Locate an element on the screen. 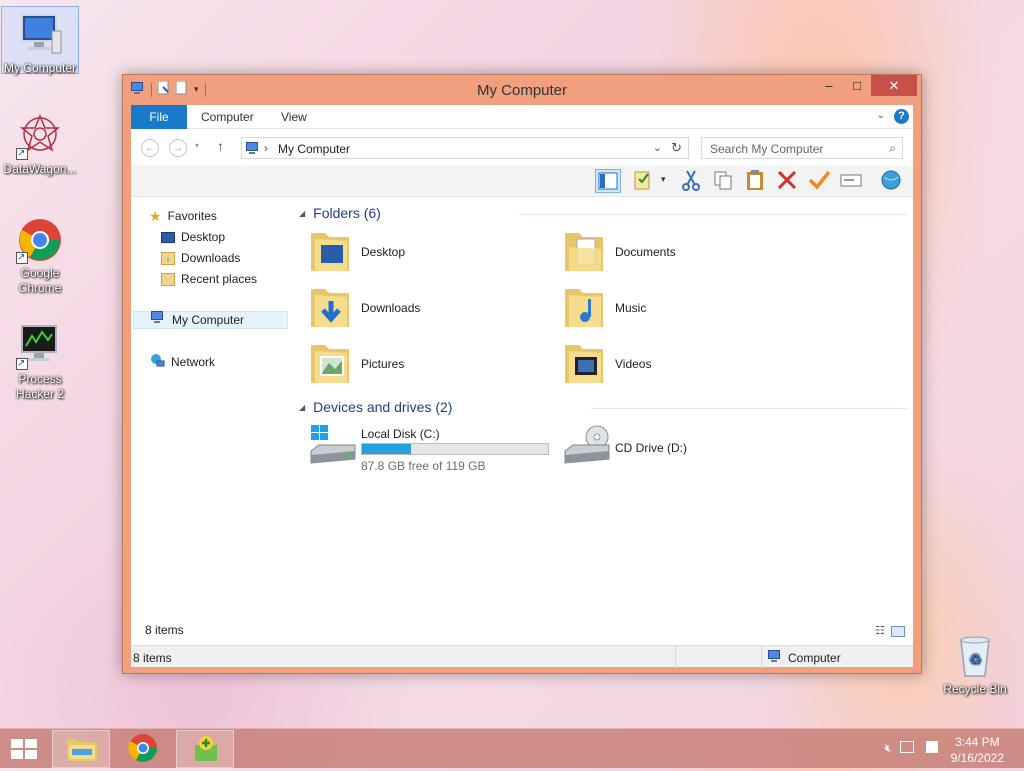 The width and height of the screenshot is (1024, 771). folder-name: Music is located at coordinates (631, 308).